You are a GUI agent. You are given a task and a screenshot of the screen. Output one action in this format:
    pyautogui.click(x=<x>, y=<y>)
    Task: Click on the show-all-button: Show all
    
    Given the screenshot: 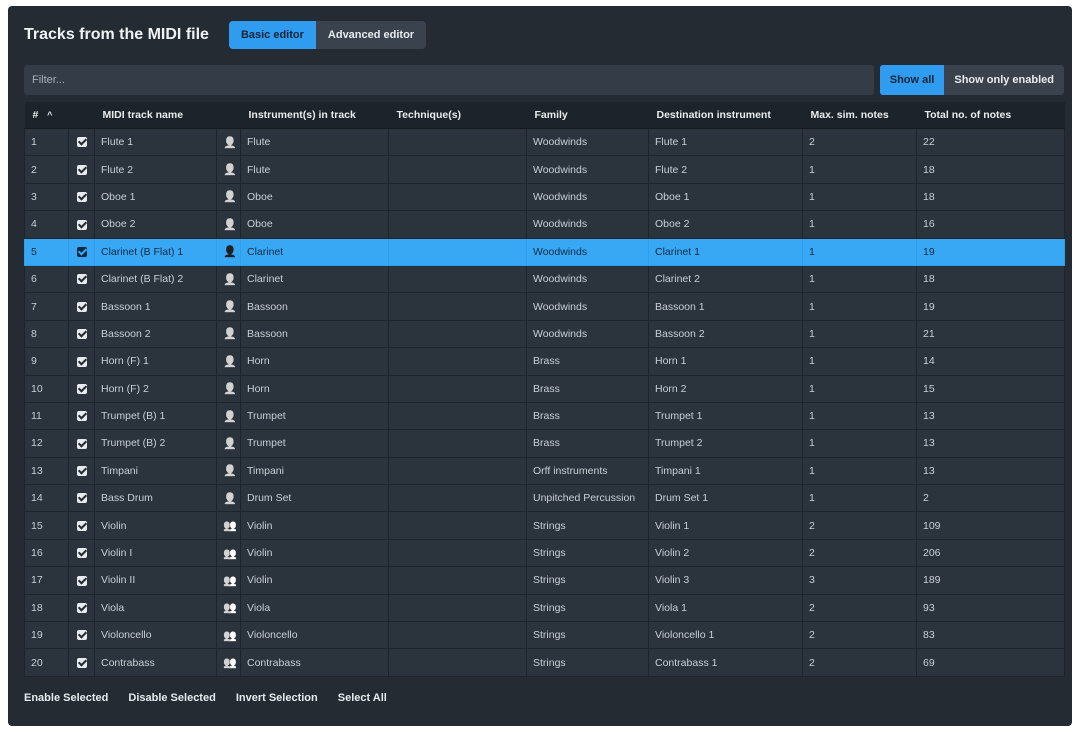 What is the action you would take?
    pyautogui.click(x=912, y=80)
    